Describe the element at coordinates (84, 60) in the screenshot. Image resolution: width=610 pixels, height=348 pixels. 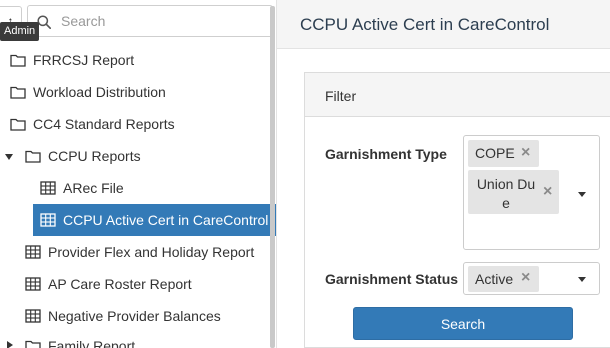
I see `tree-item-label: FRRCSJ Report` at that location.